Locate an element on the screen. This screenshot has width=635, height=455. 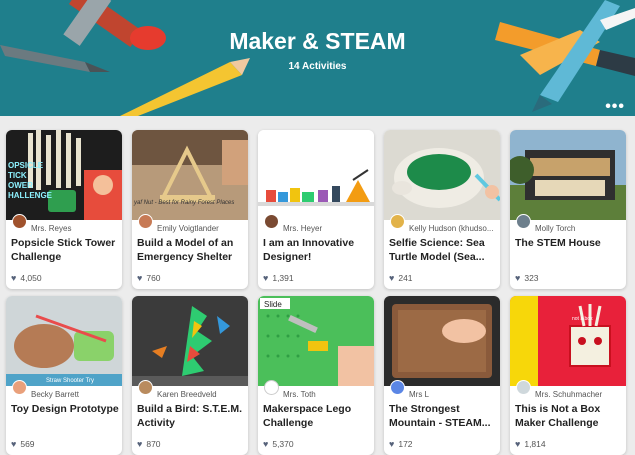
like-count: ♥ 323 is located at coordinates (527, 278).